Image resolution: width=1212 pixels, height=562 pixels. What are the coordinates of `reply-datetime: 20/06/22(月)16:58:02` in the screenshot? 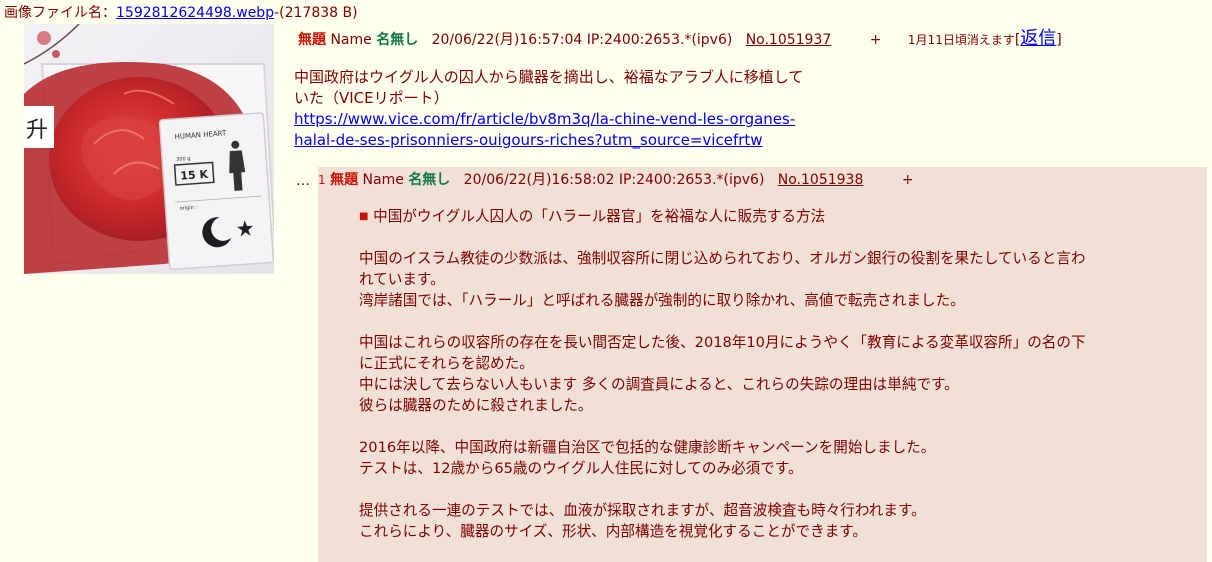 It's located at (539, 180).